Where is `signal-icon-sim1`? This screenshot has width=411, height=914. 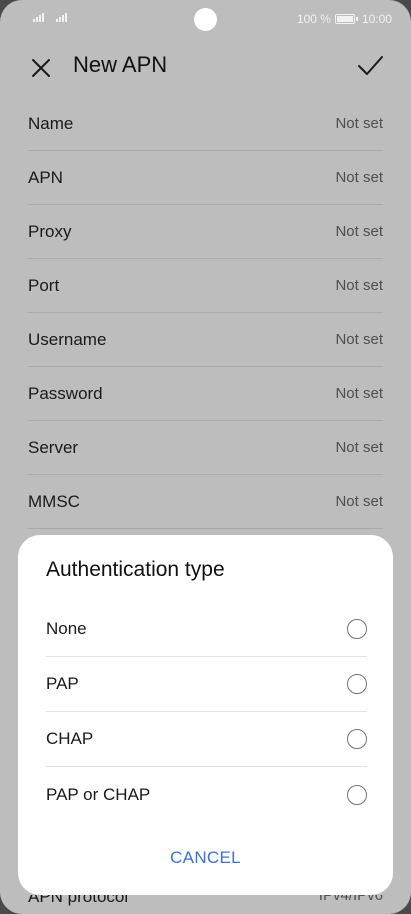
signal-icon-sim1 is located at coordinates (38, 17).